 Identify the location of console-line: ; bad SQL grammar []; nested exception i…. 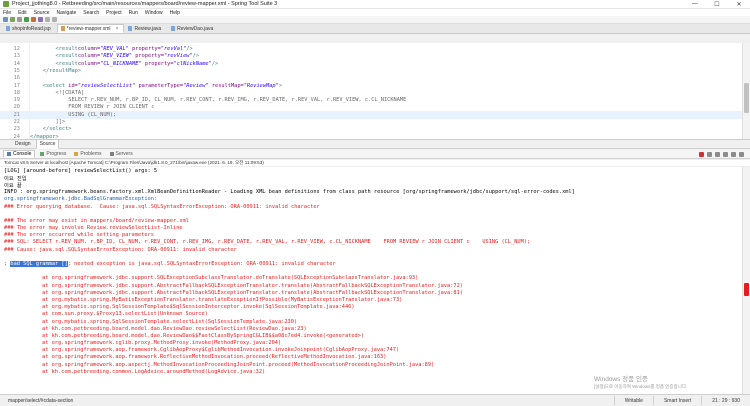
(170, 264).